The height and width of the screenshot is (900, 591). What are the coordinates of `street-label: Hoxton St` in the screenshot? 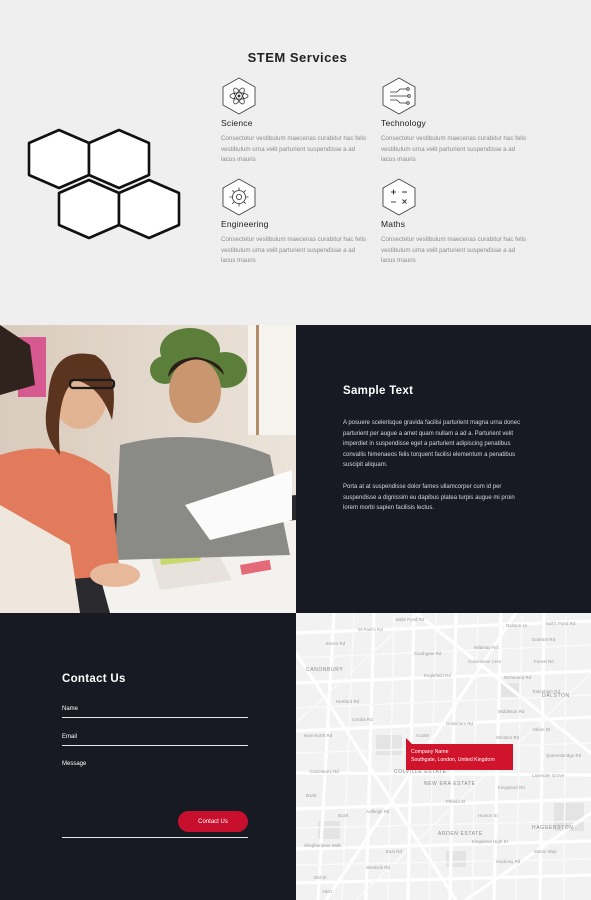 It's located at (488, 815).